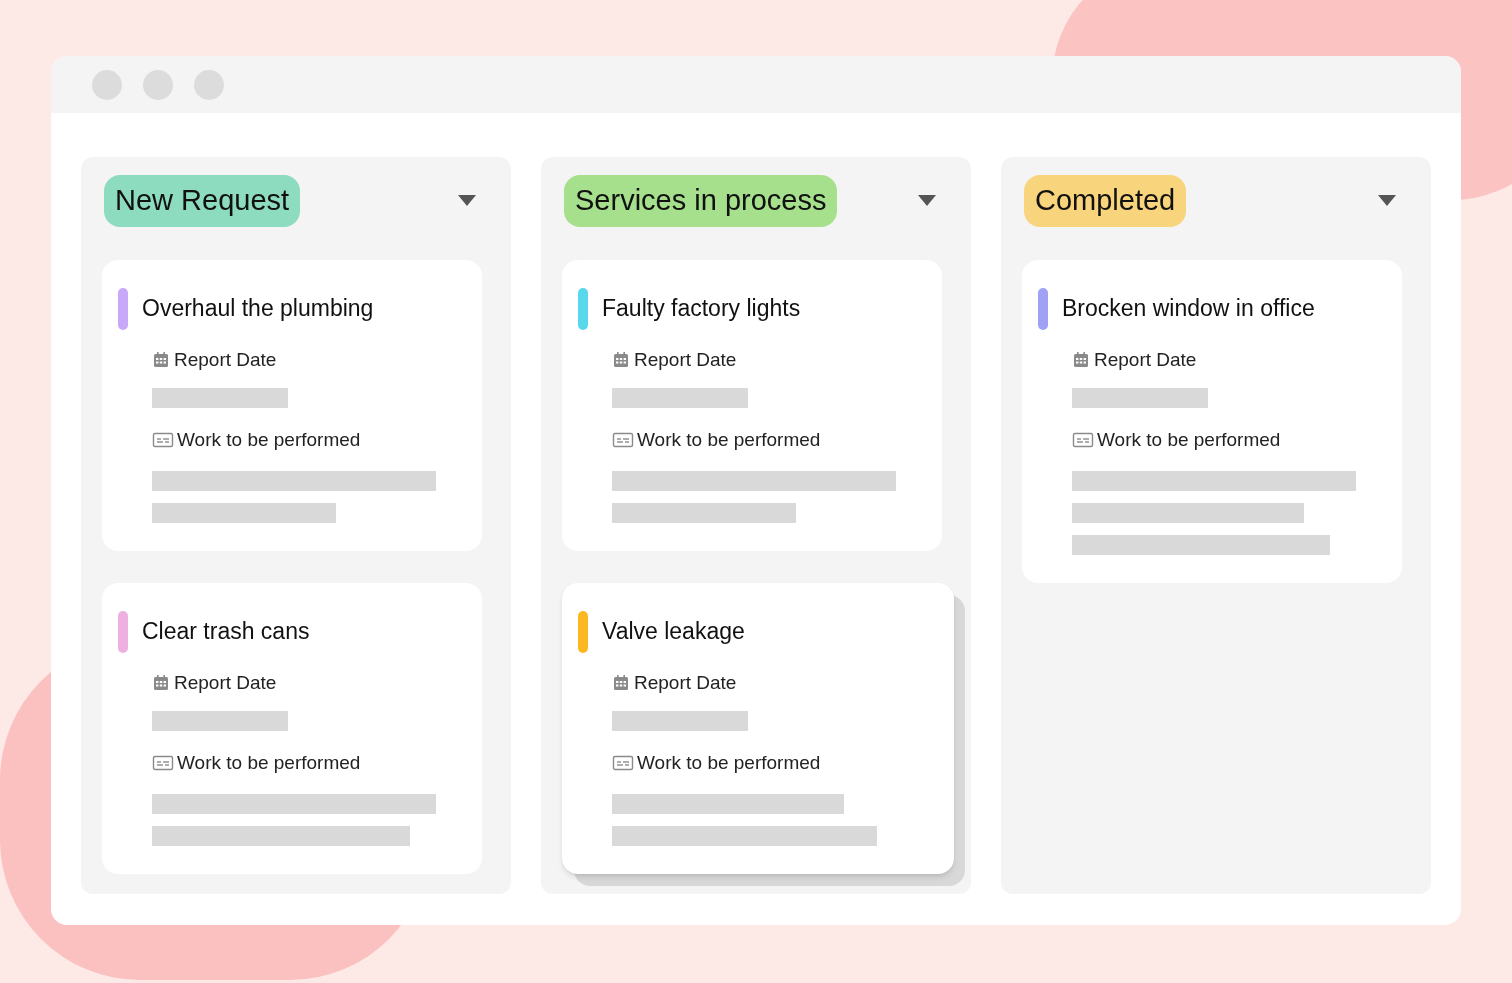 This screenshot has height=983, width=1512. Describe the element at coordinates (1105, 201) in the screenshot. I see `column-status-label: Completed` at that location.